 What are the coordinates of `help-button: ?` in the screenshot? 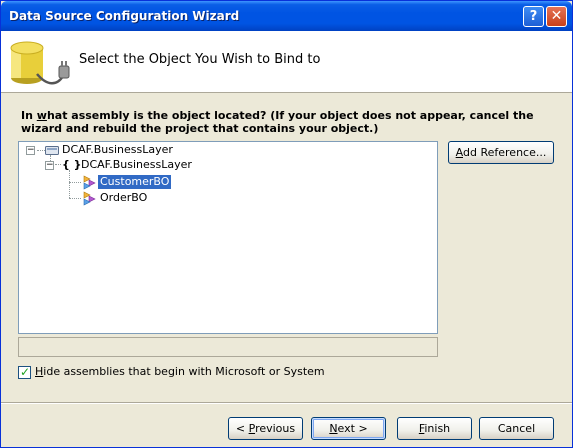 It's located at (533, 16).